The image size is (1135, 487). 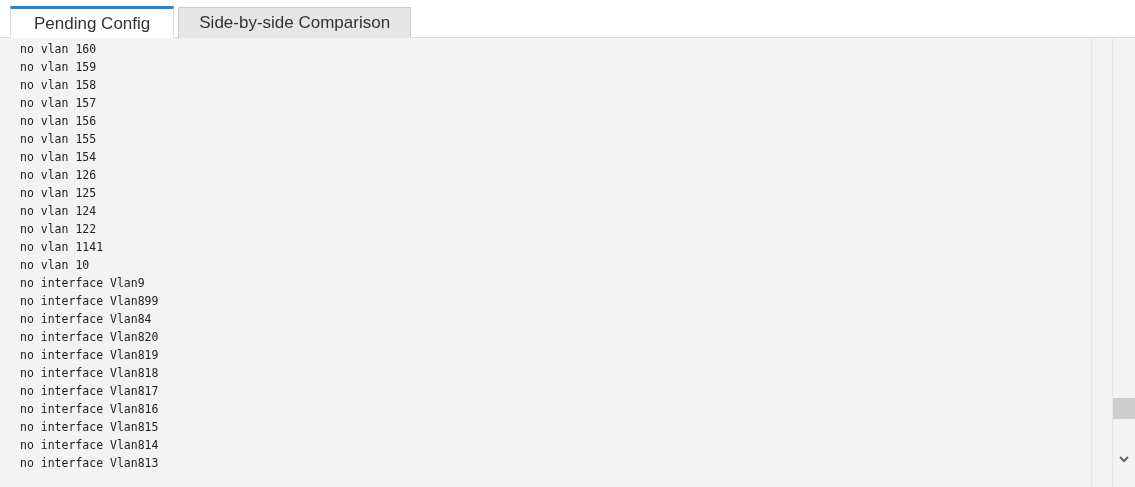 What do you see at coordinates (90, 409) in the screenshot?
I see `config-line: no interface Vlan816` at bounding box center [90, 409].